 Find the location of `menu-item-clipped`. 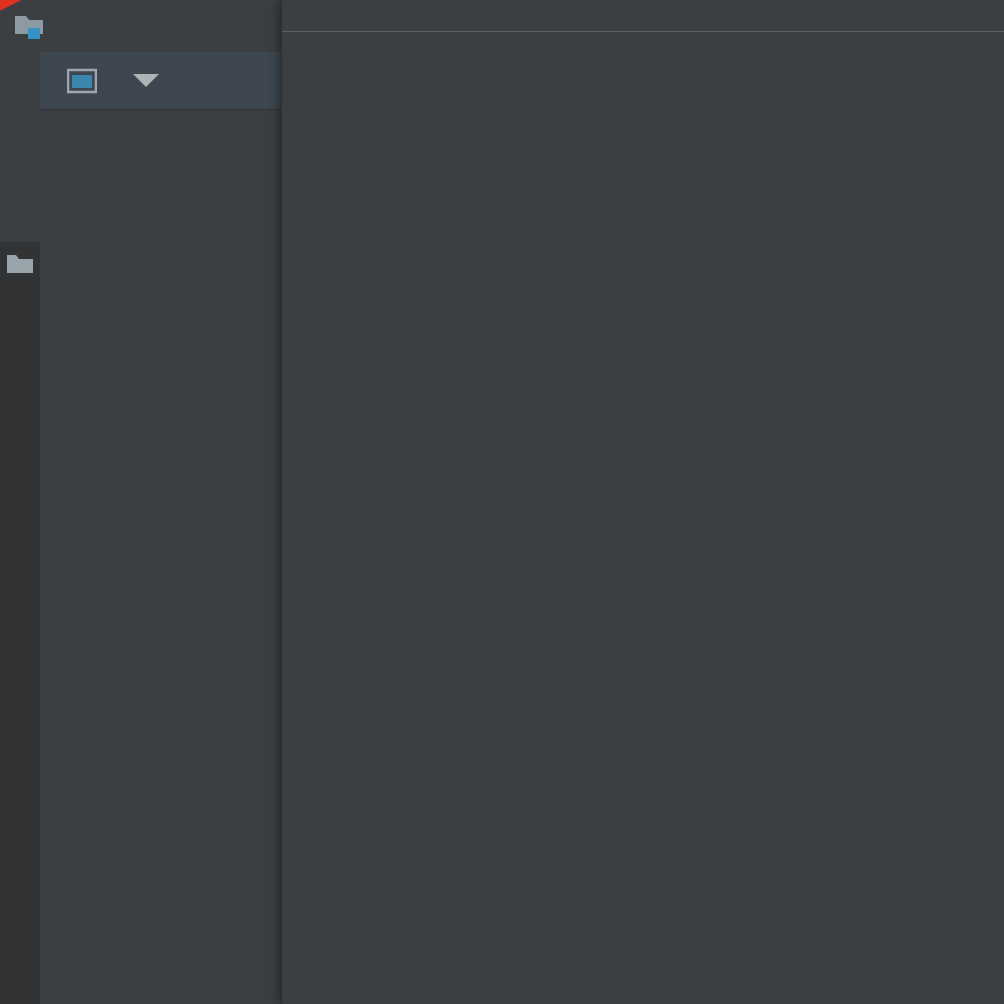

menu-item-clipped is located at coordinates (643, 12).